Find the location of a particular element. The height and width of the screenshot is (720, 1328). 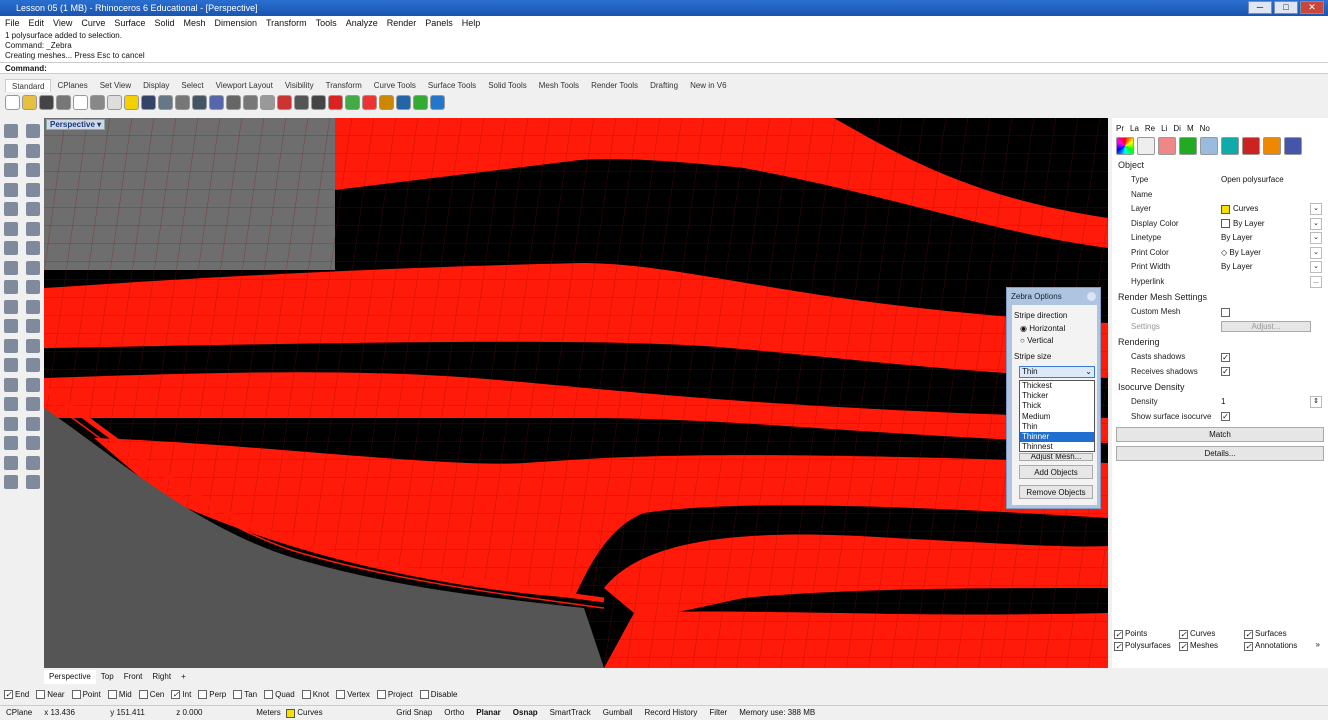

minimize-button: ─ is located at coordinates (1260, 7).